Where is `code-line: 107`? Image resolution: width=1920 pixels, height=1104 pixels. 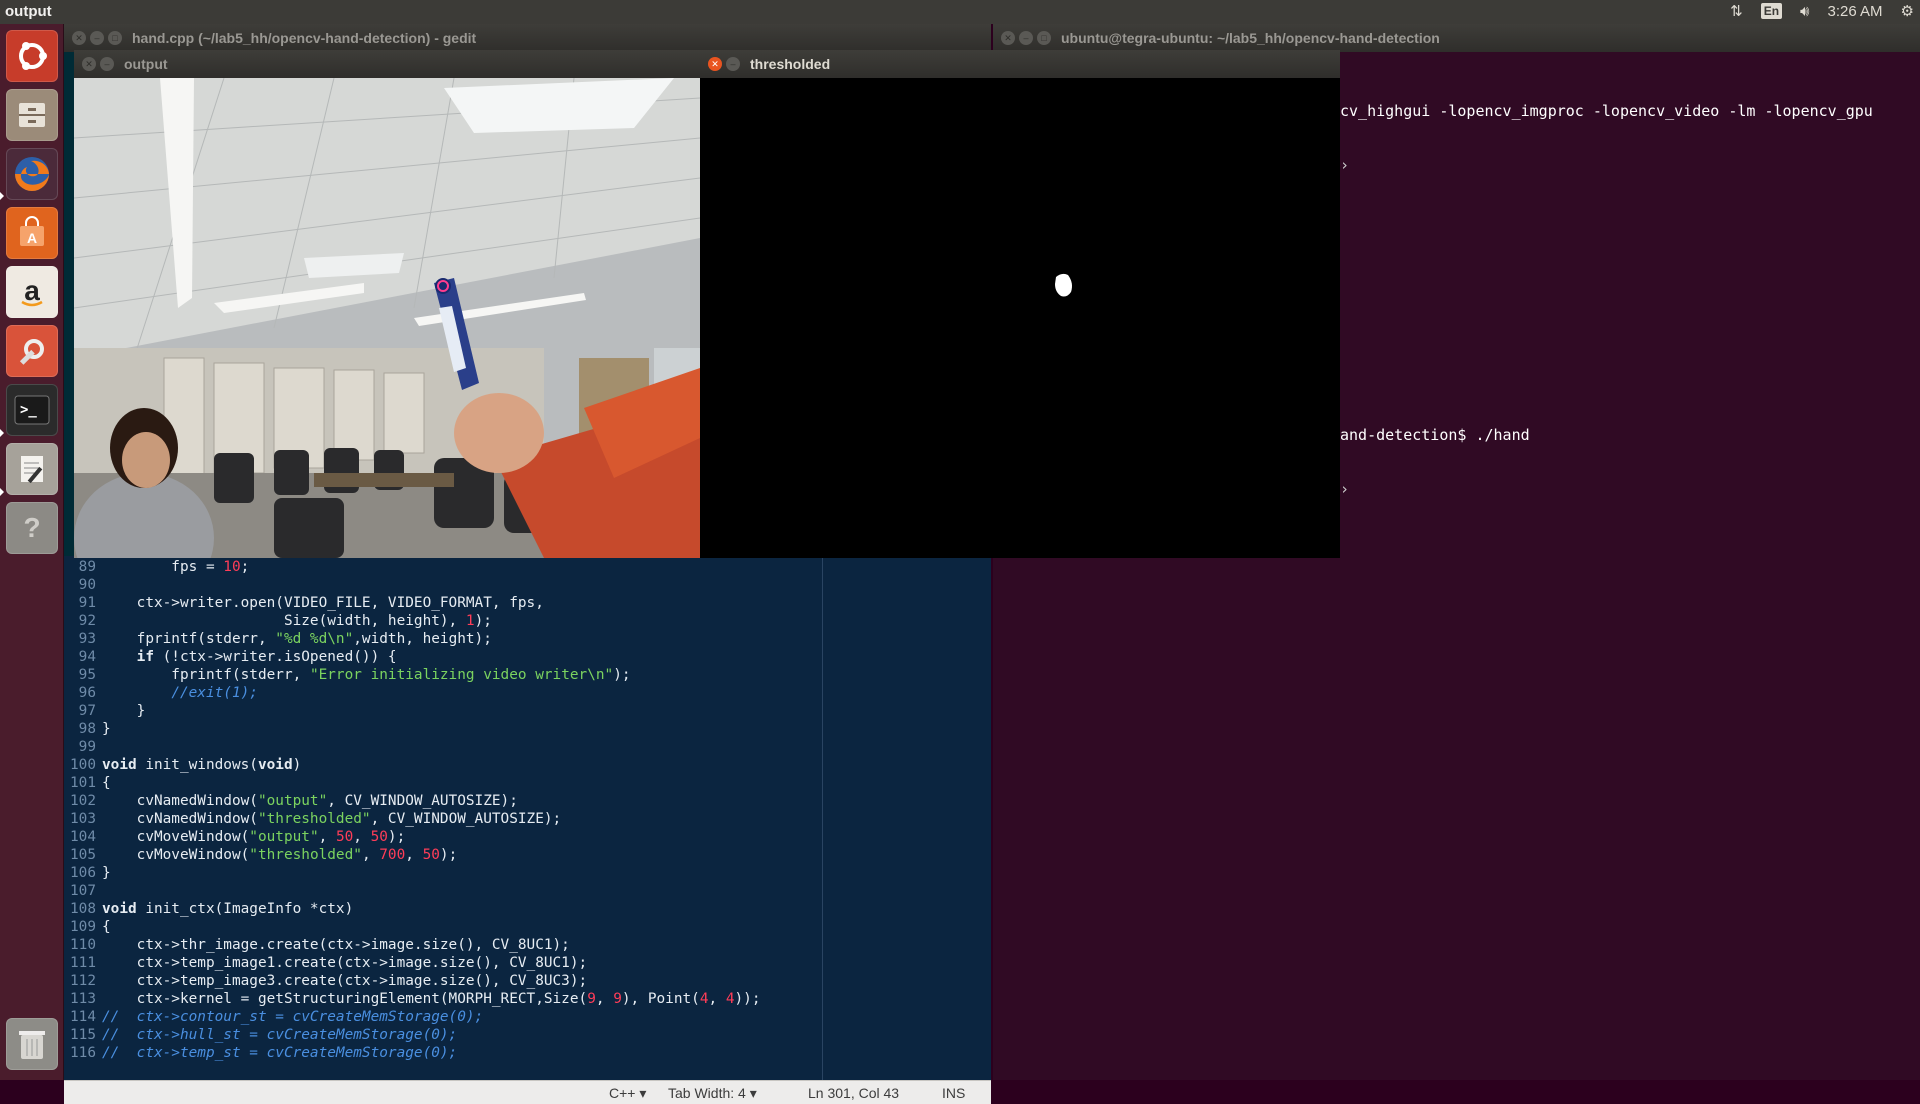
code-line: 107 is located at coordinates (527, 891).